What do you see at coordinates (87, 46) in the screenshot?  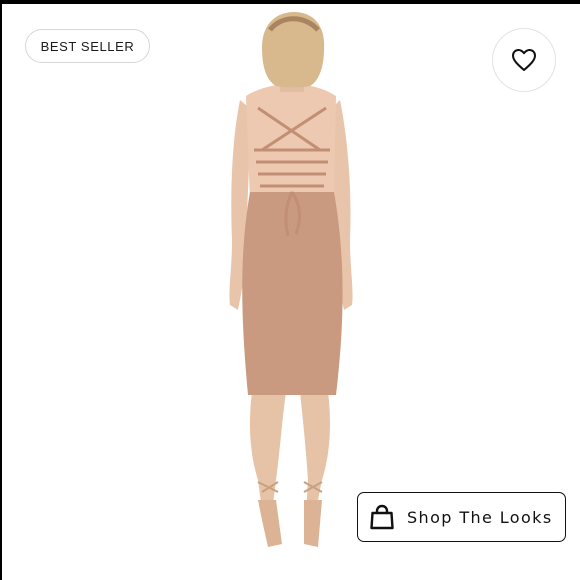 I see `best-seller-badge: BEST SELLER` at bounding box center [87, 46].